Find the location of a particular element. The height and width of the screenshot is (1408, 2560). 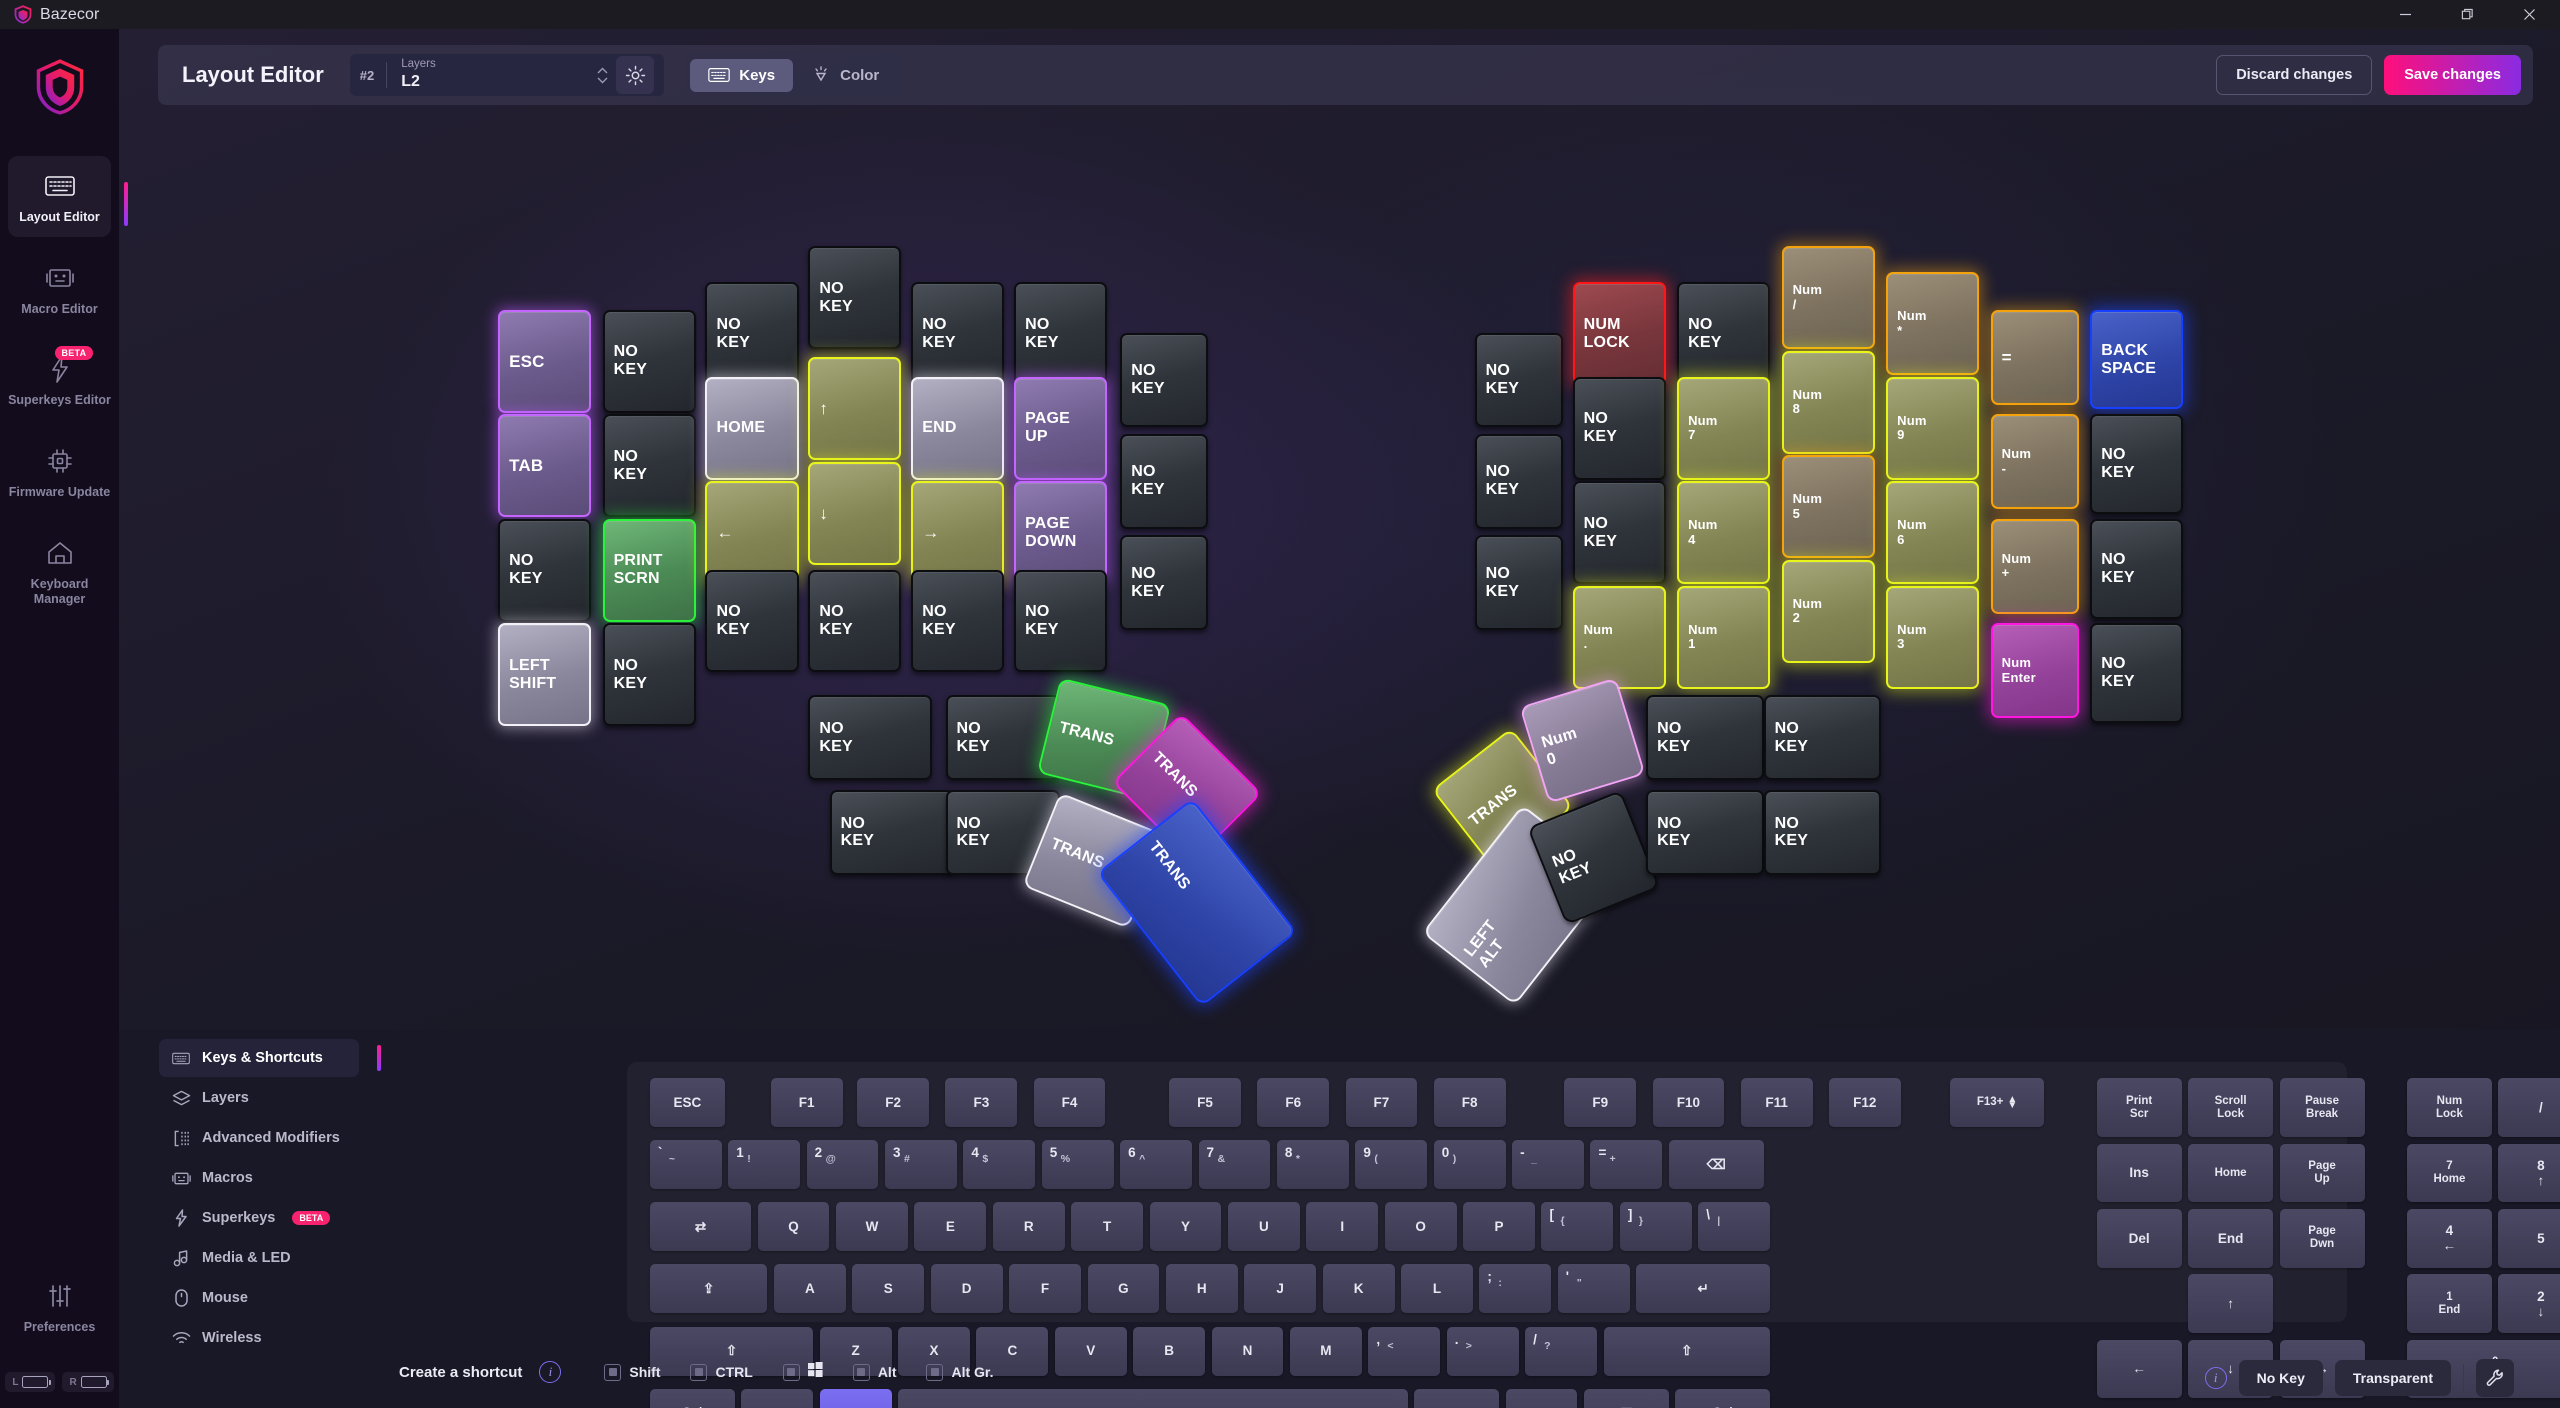

sidebar-item-superkeys-editor: BETA Superkeys Editor is located at coordinates (59, 379).